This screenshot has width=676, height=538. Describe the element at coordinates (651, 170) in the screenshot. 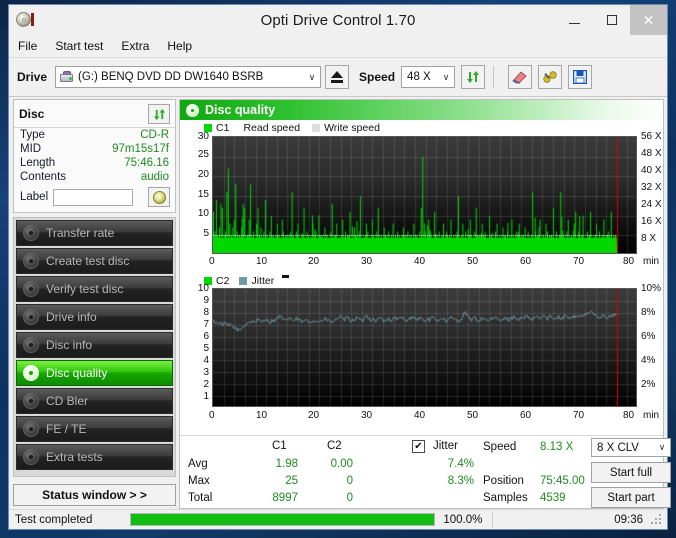

I see `chart1-y2tick-40x: 40 X` at that location.